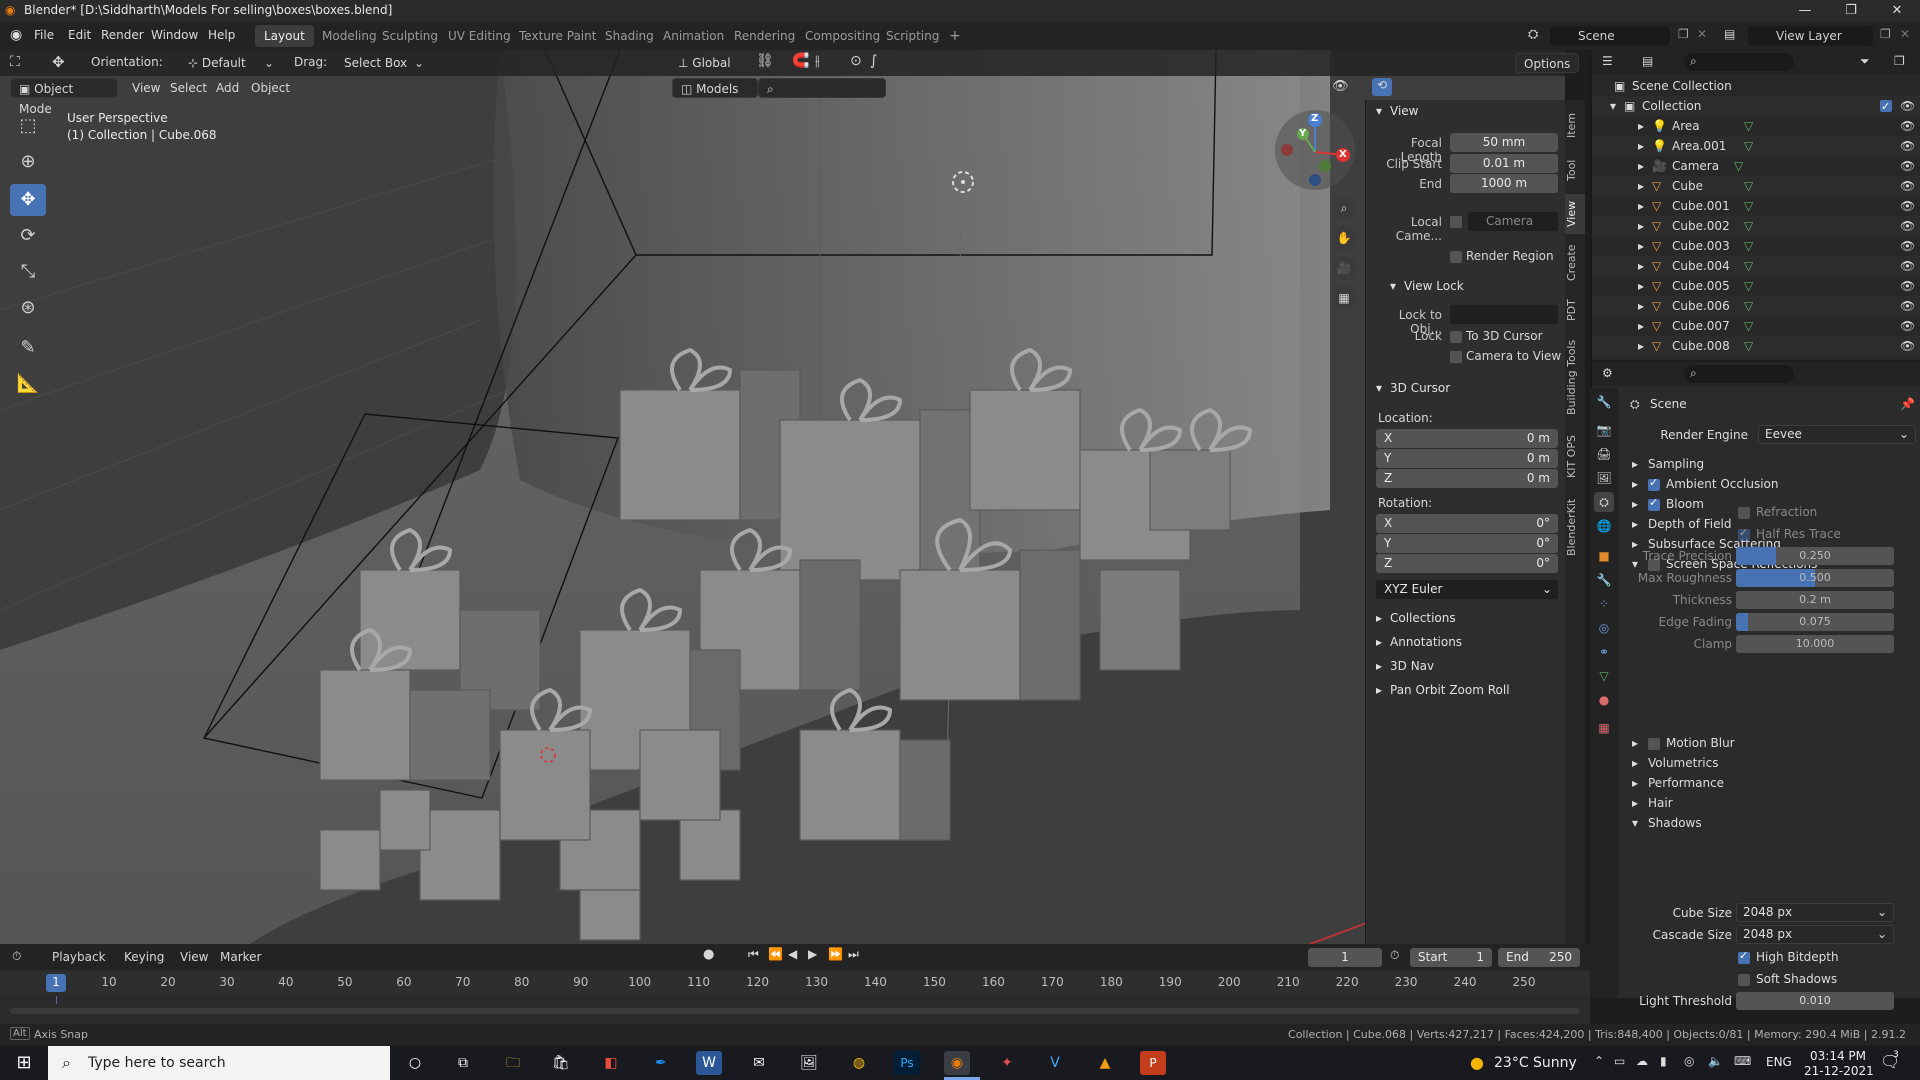 The height and width of the screenshot is (1080, 1920). What do you see at coordinates (1153, 1063) in the screenshot?
I see `powerpoint-icon: P` at bounding box center [1153, 1063].